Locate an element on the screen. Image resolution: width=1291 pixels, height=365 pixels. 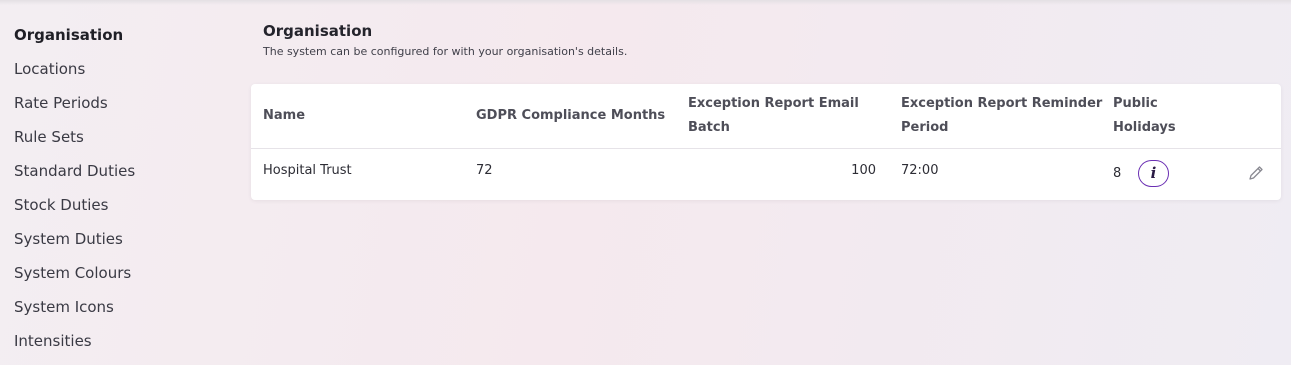
sidebar-item-system-icons: System Icons is located at coordinates (124, 311).